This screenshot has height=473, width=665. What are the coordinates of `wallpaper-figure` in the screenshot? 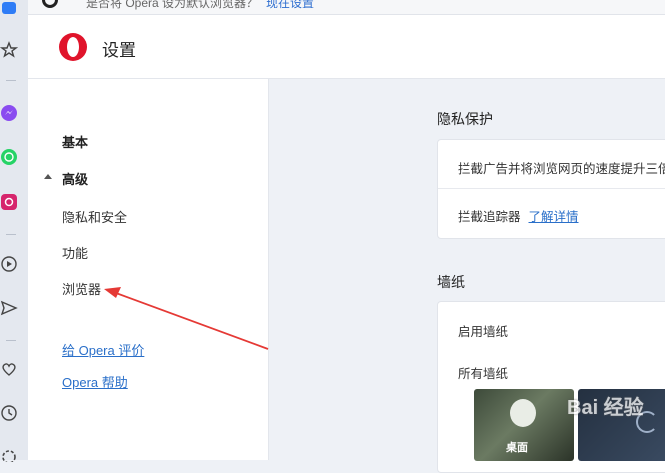 It's located at (523, 413).